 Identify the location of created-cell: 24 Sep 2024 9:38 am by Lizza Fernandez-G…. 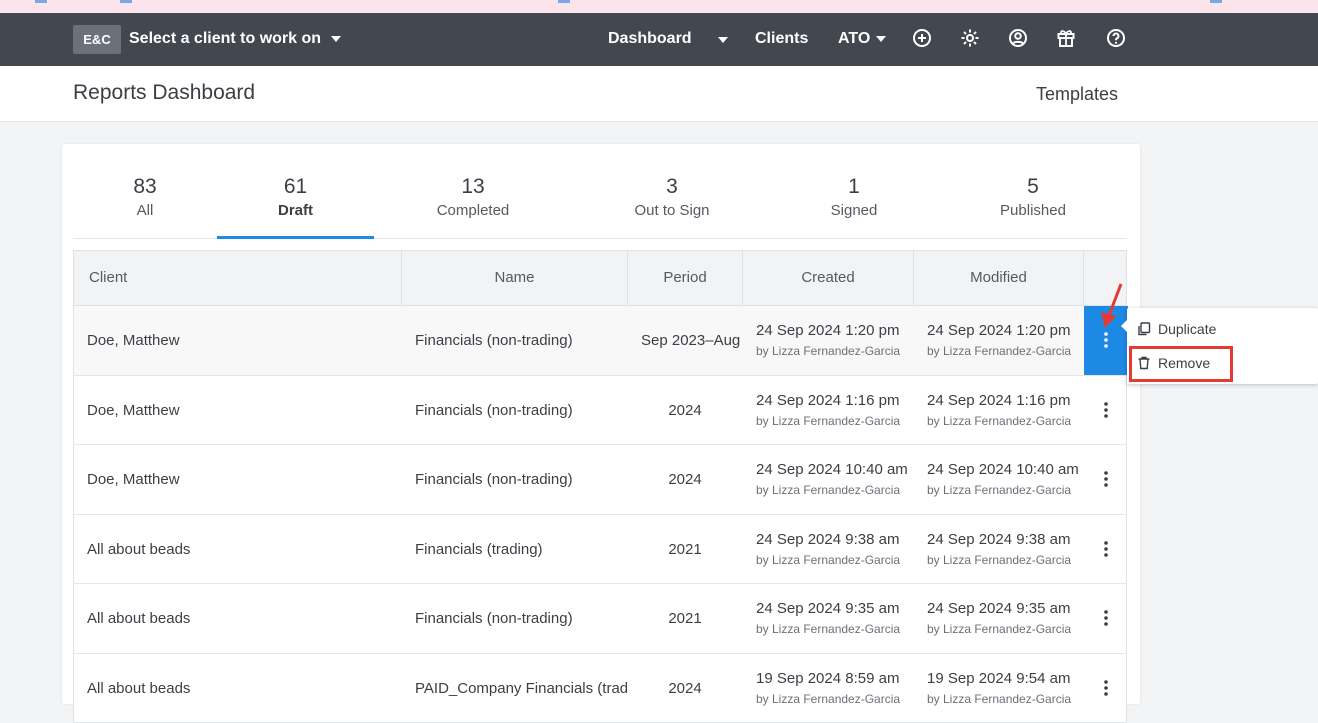
(840, 549).